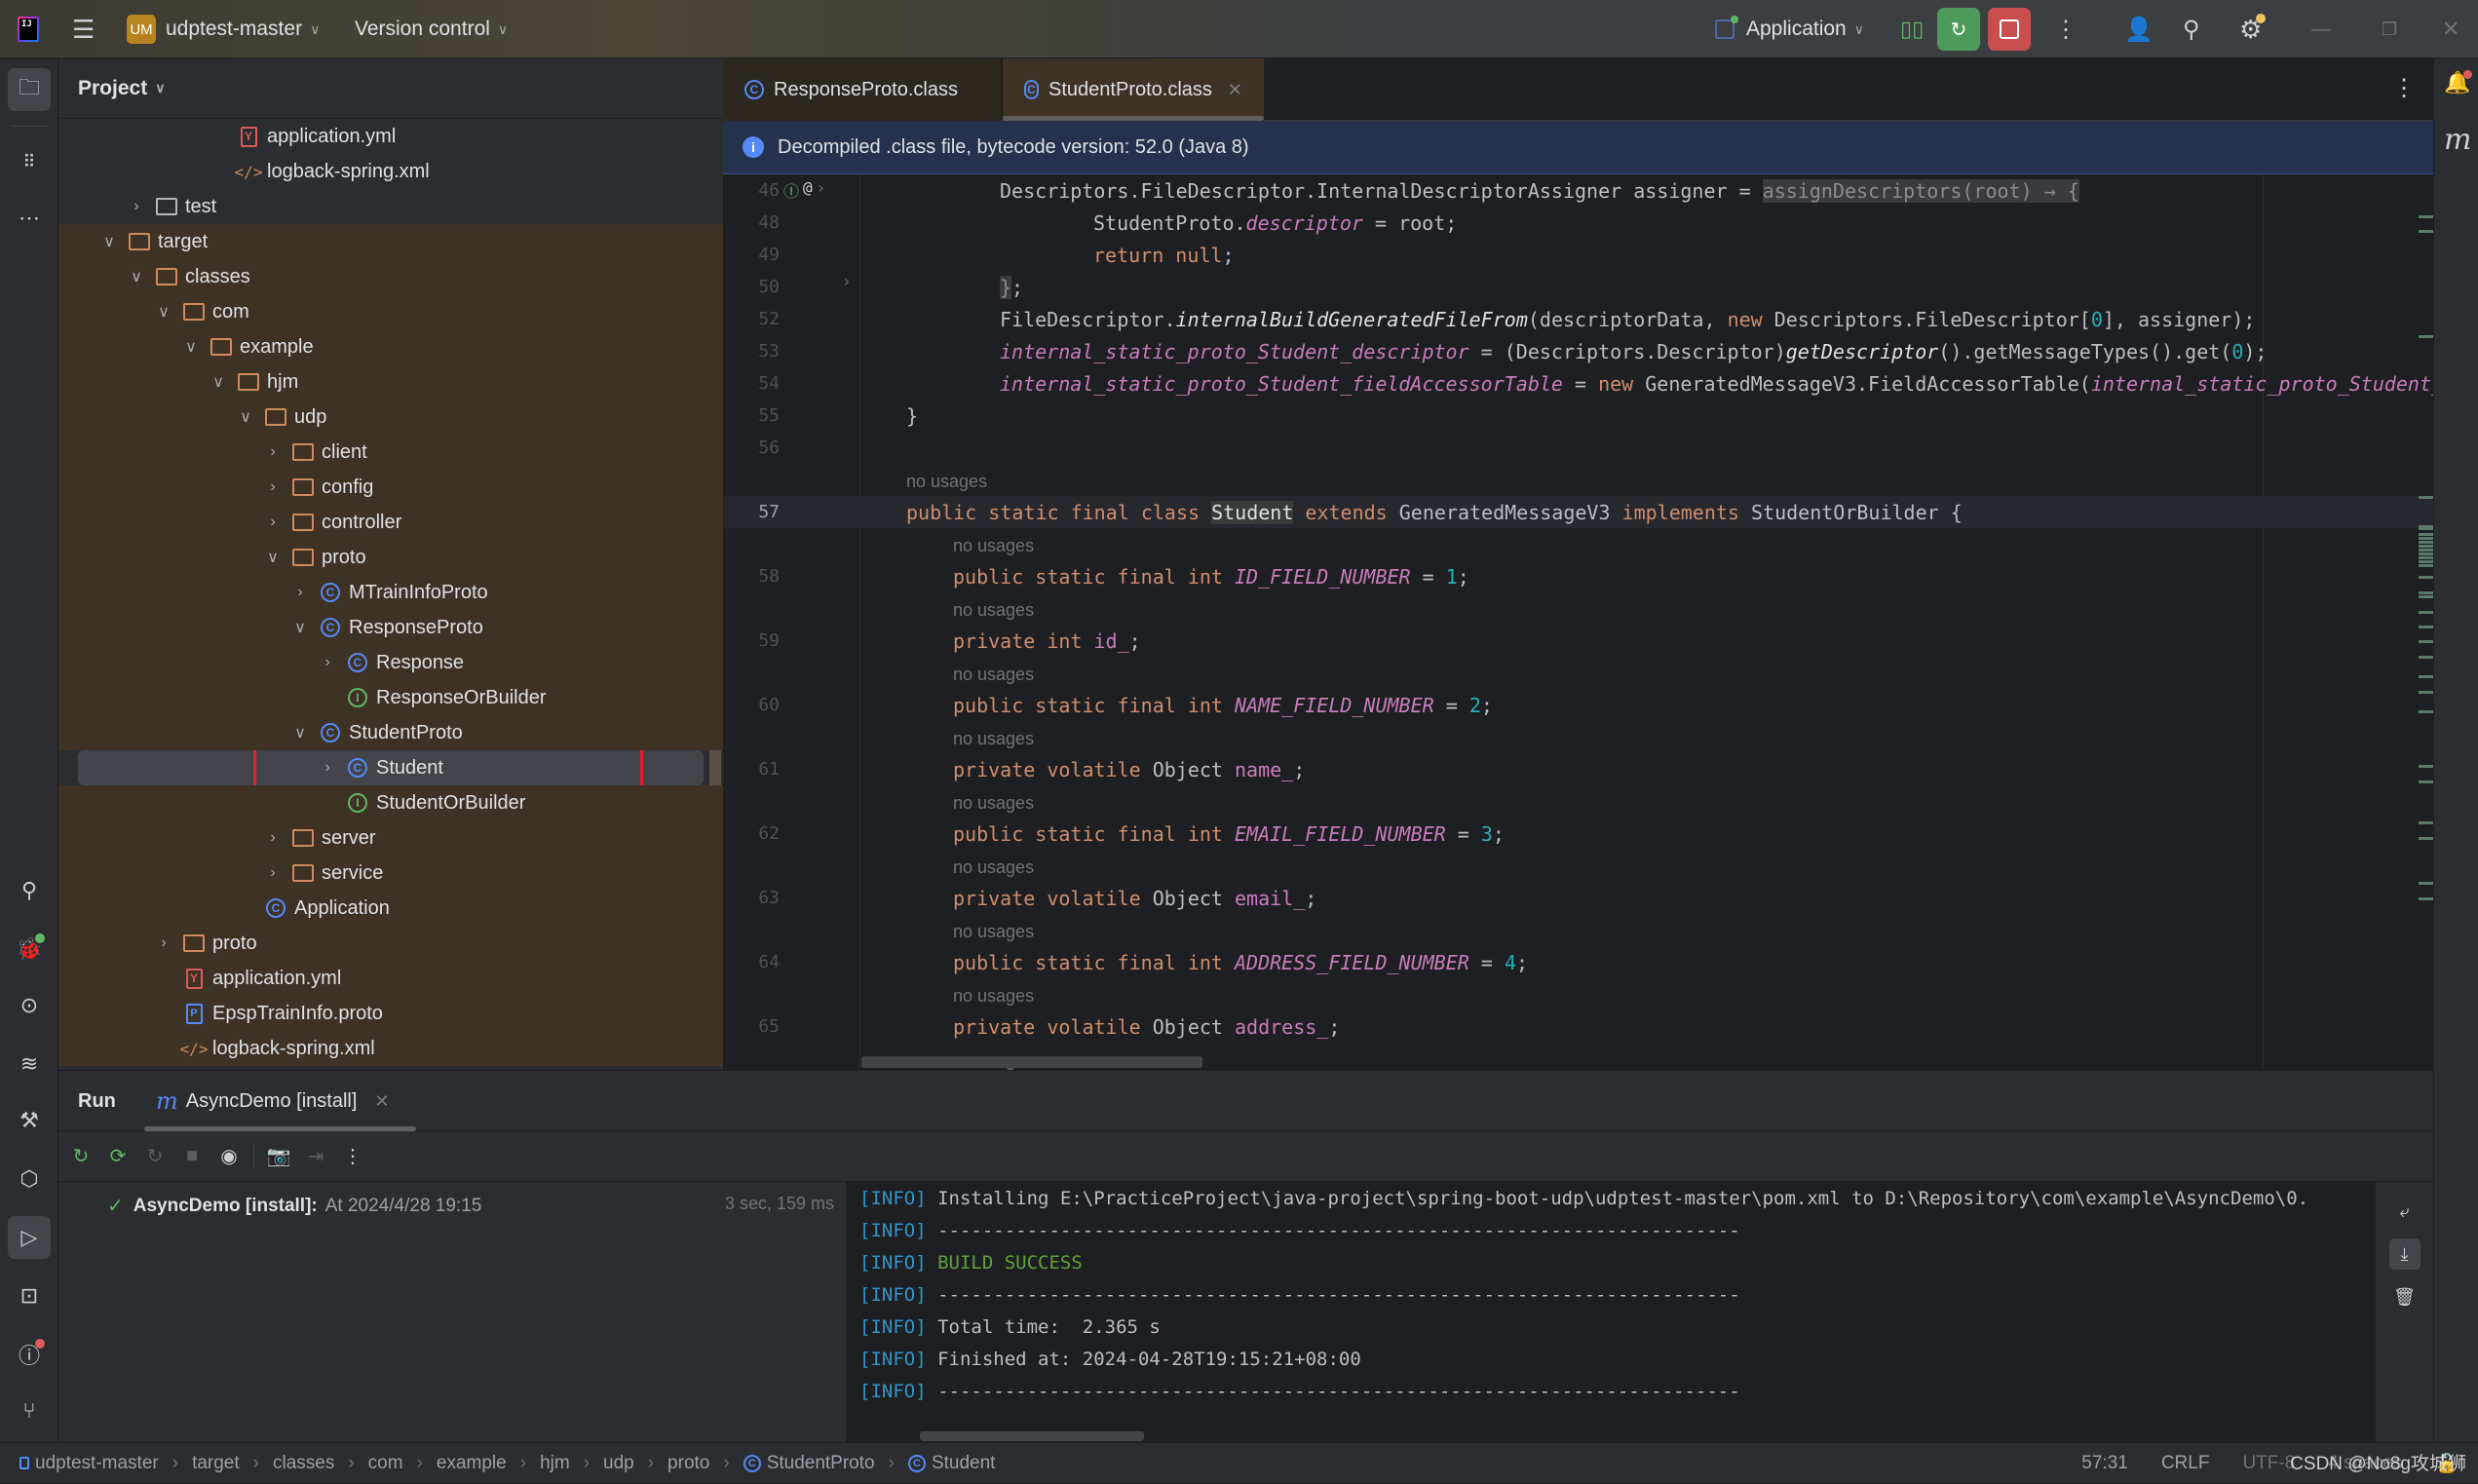 This screenshot has width=2478, height=1484. What do you see at coordinates (28, 29) in the screenshot?
I see `intellij-logo-icon: IJ` at bounding box center [28, 29].